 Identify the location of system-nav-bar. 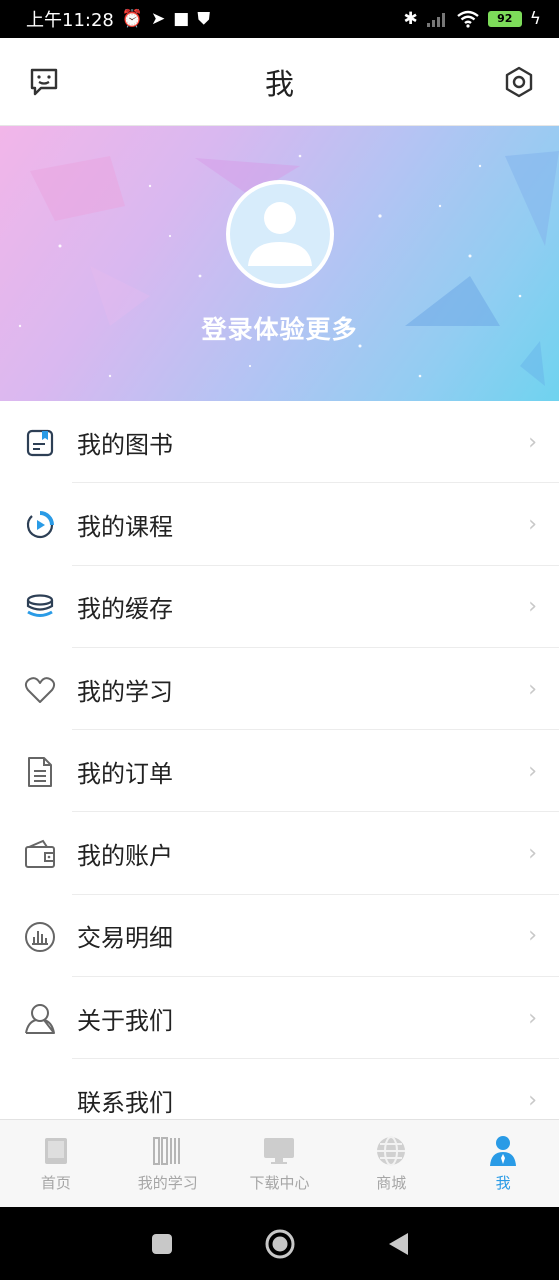
(279, 1243).